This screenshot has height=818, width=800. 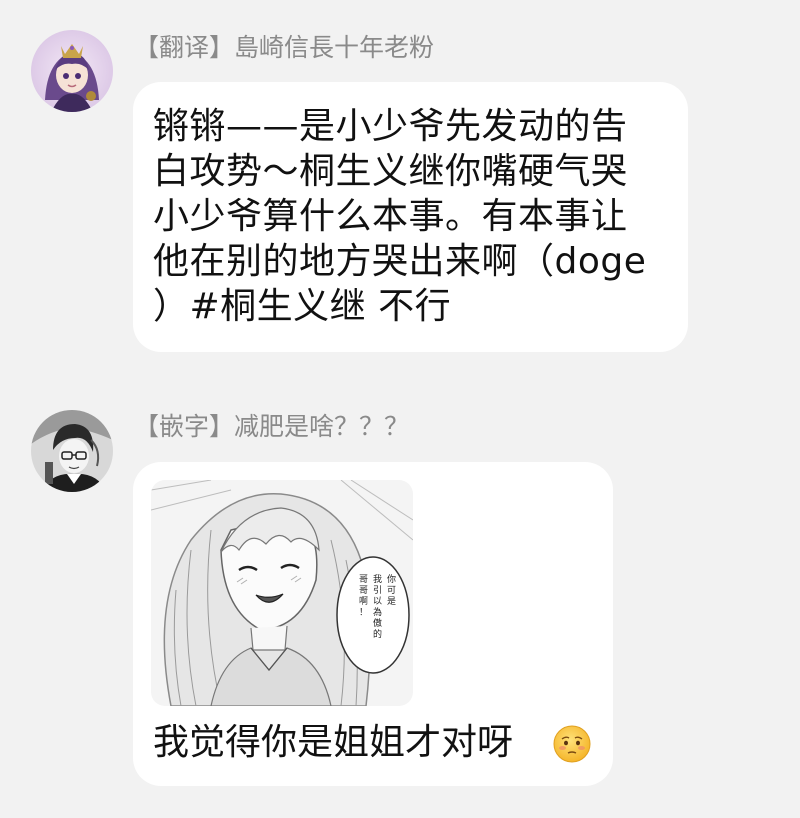 What do you see at coordinates (572, 744) in the screenshot?
I see `flushed-face-icon` at bounding box center [572, 744].